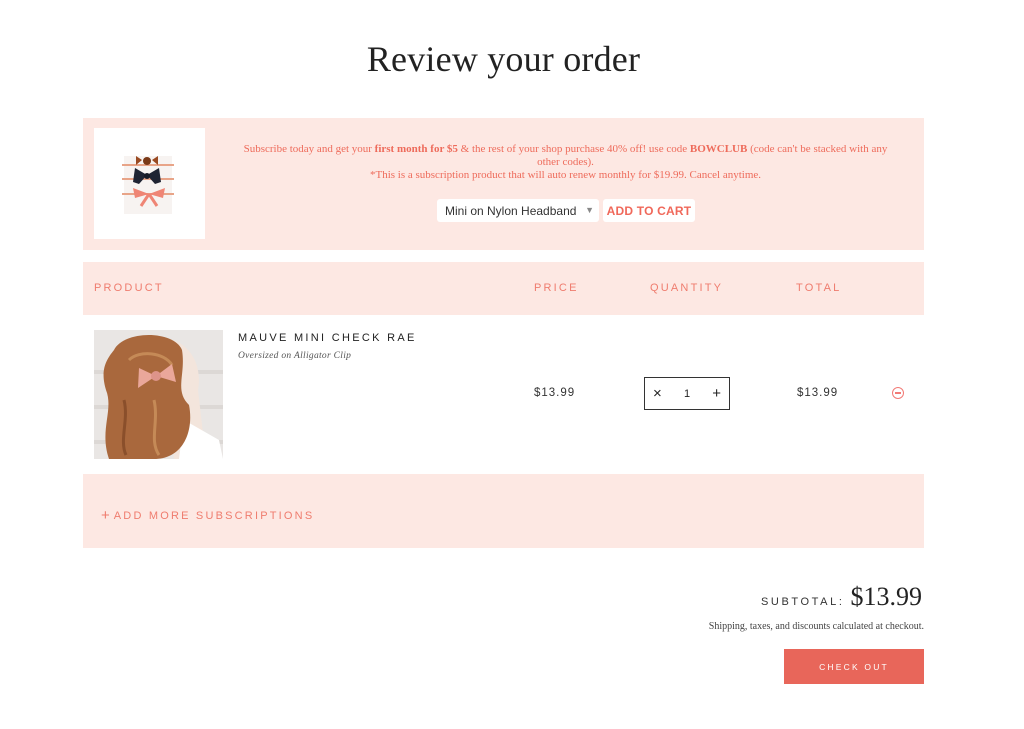 The image size is (1024, 729). What do you see at coordinates (818, 393) in the screenshot?
I see `line-item-total: $13.99` at bounding box center [818, 393].